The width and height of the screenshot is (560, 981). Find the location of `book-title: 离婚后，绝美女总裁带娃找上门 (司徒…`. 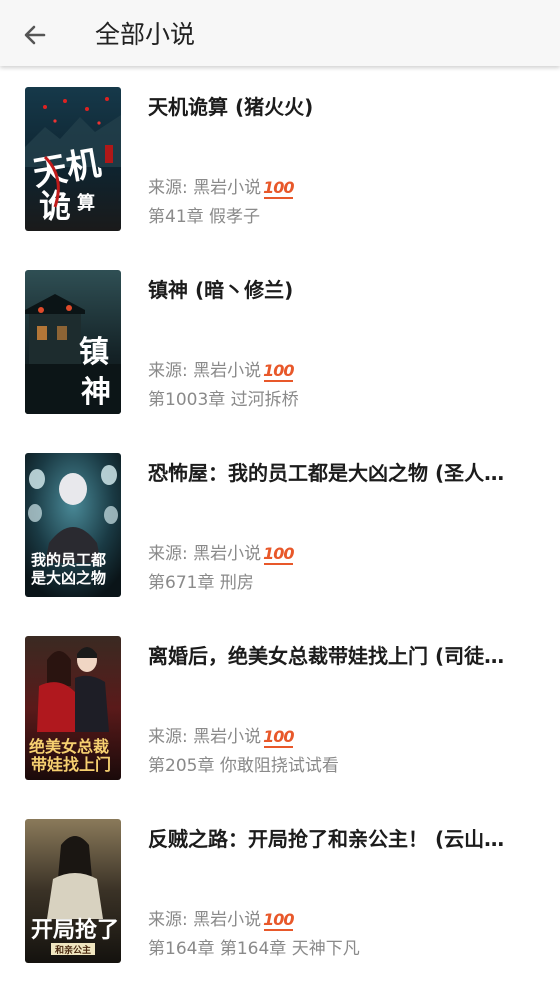

book-title: 离婚后，绝美女总裁带娃找上门 (司徒… is located at coordinates (326, 656).